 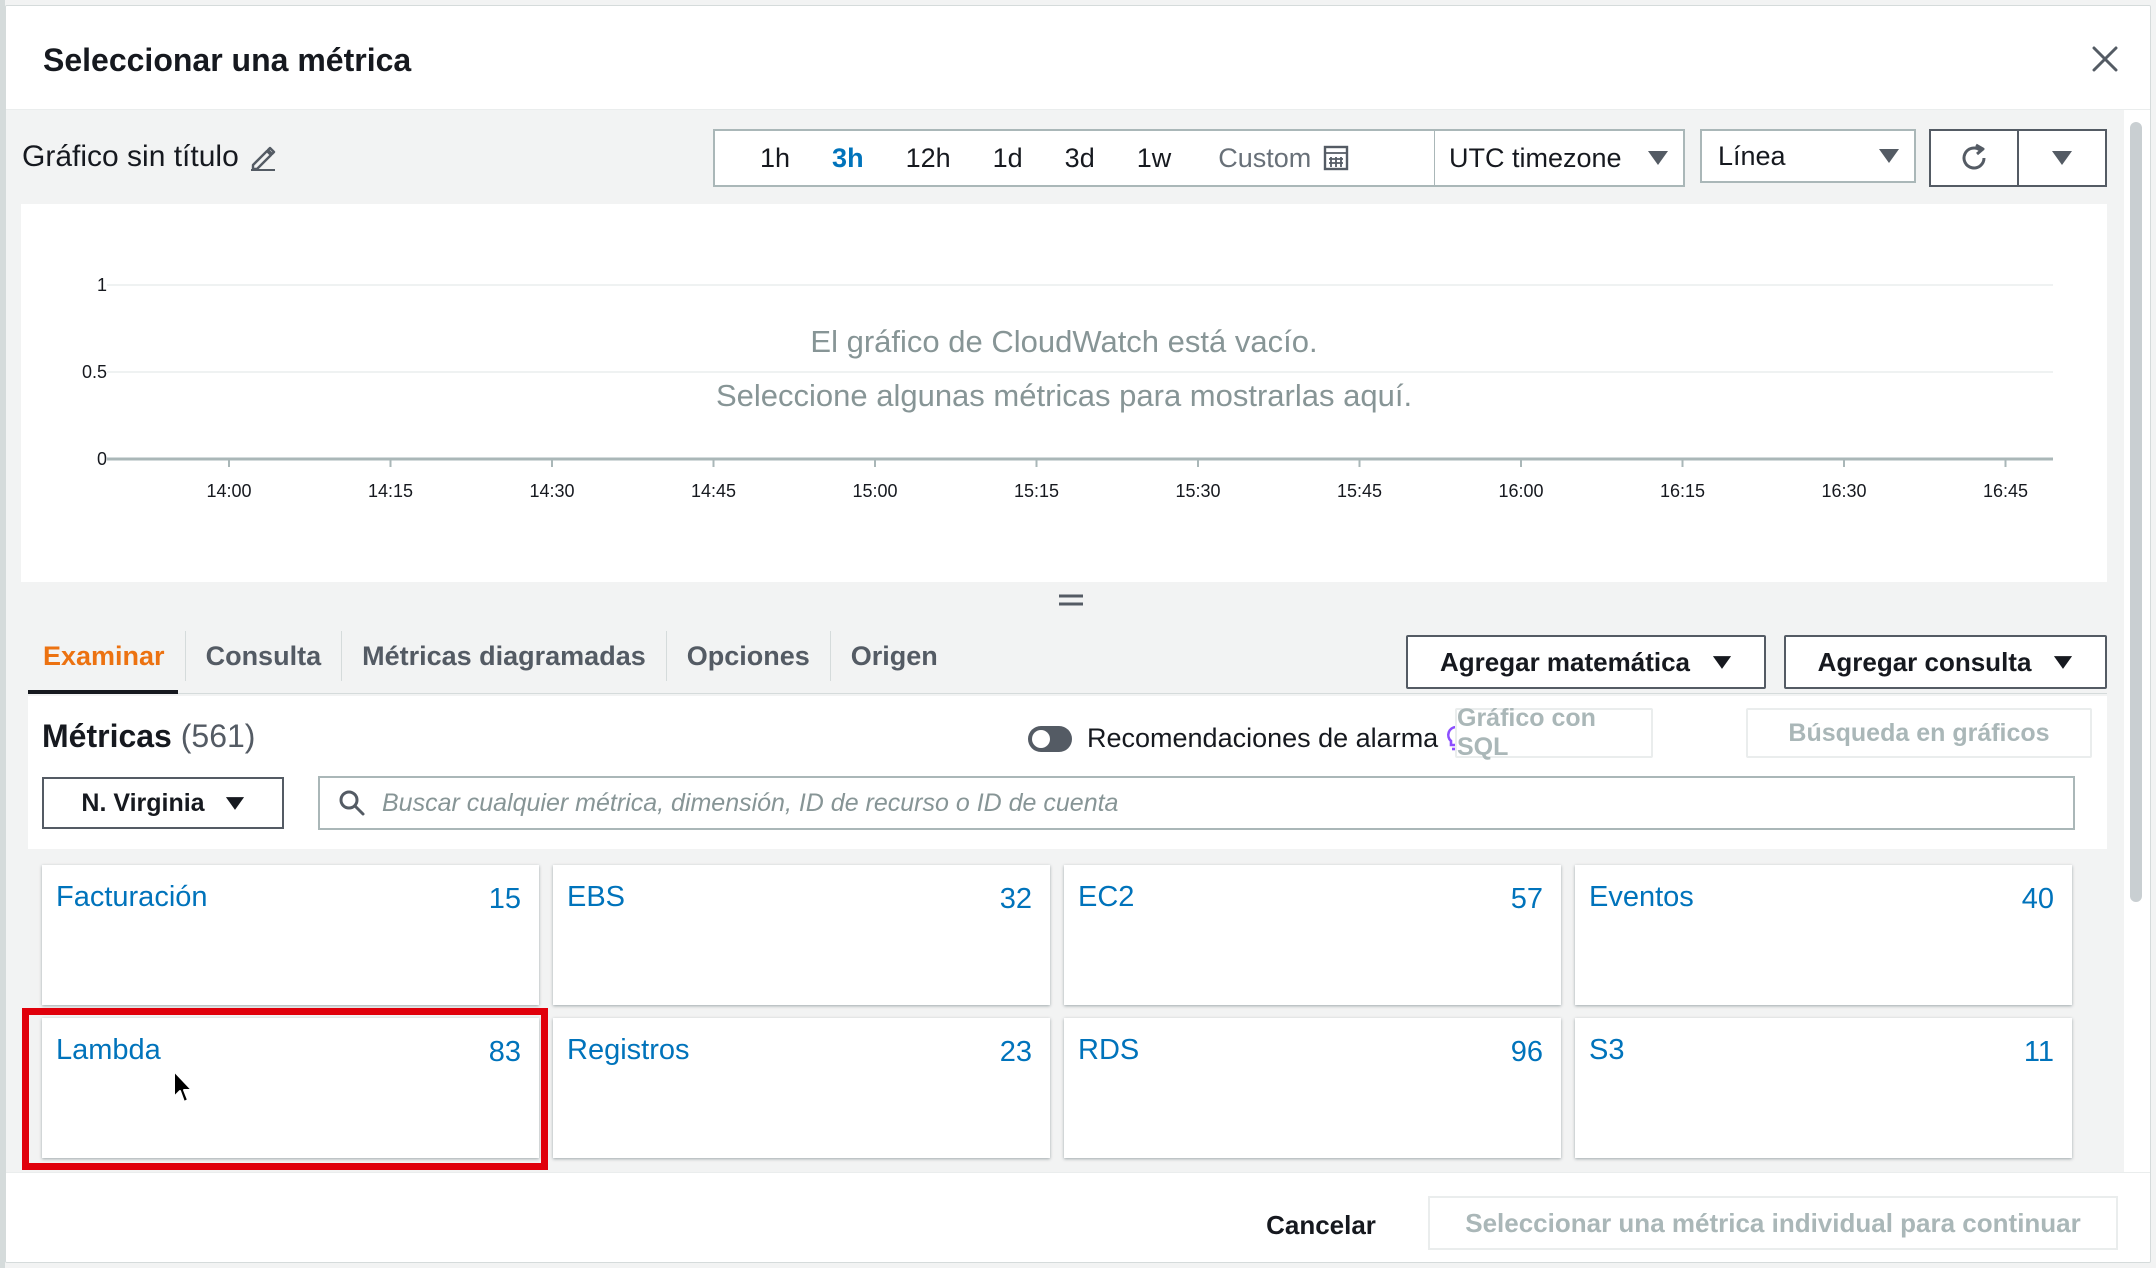 I want to click on x-tick-label: 16:30, so click(x=1843, y=491).